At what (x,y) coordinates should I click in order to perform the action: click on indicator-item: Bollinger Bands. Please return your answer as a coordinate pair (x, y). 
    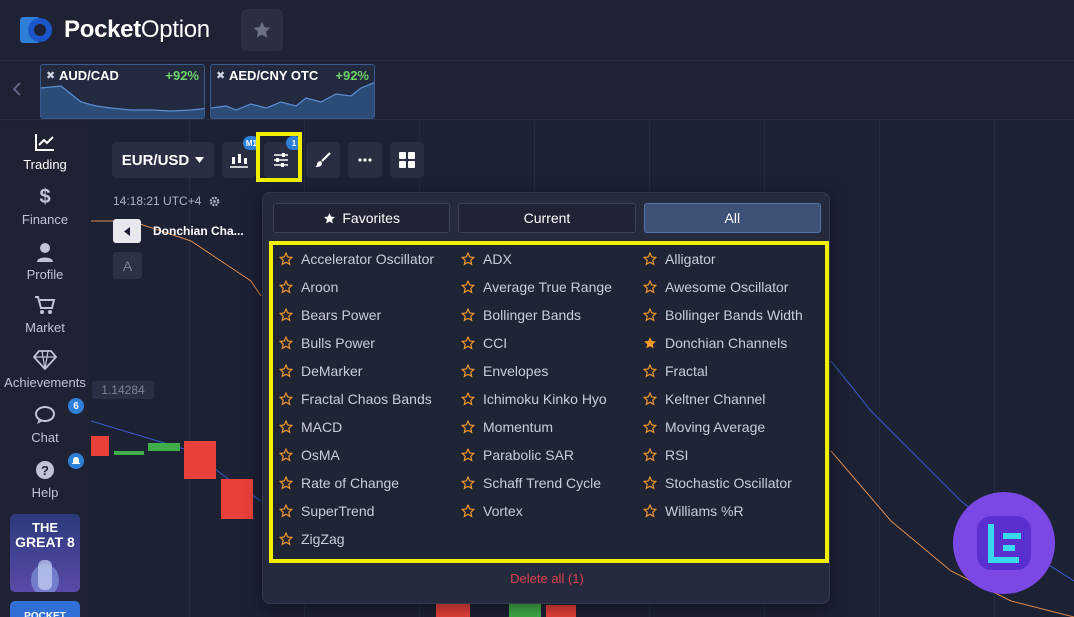
    Looking at the image, I should click on (546, 315).